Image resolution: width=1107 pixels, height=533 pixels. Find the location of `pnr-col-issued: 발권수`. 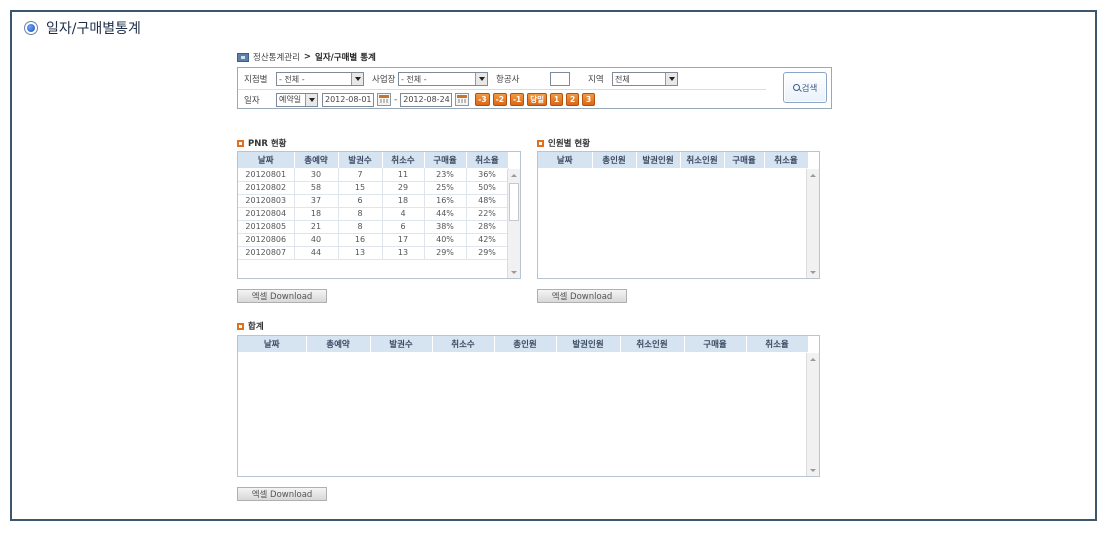

pnr-col-issued: 발권수 is located at coordinates (360, 160).